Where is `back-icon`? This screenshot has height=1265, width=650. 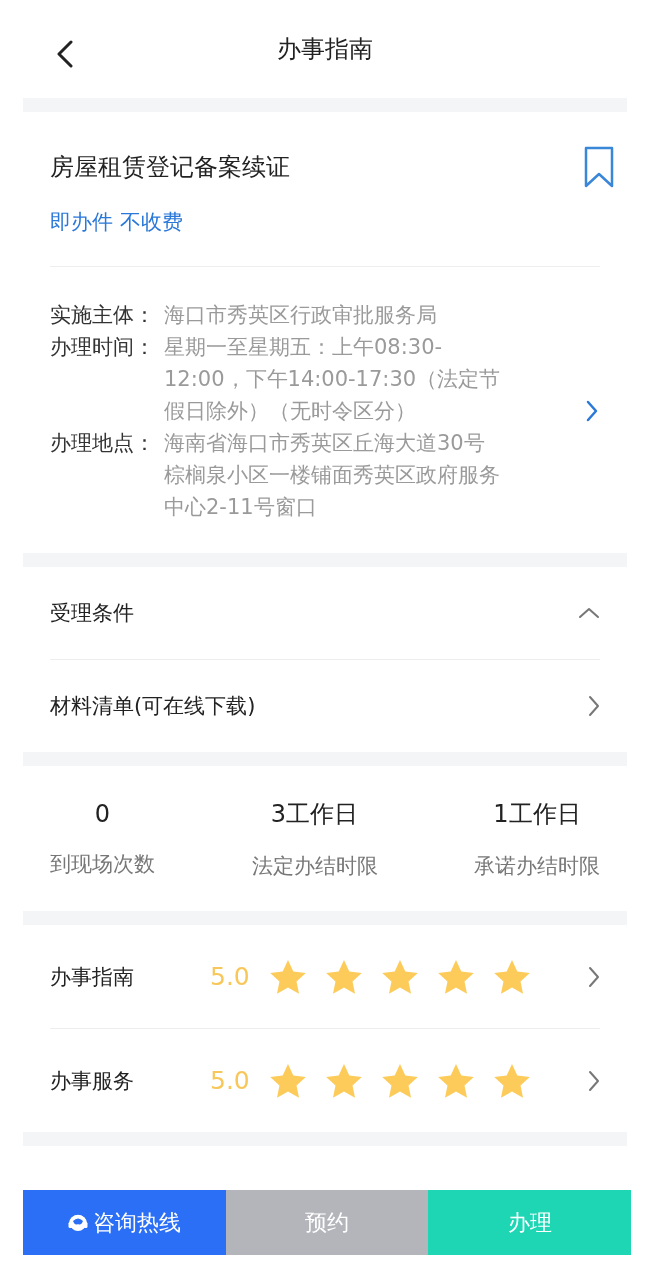
back-icon is located at coordinates (65, 54).